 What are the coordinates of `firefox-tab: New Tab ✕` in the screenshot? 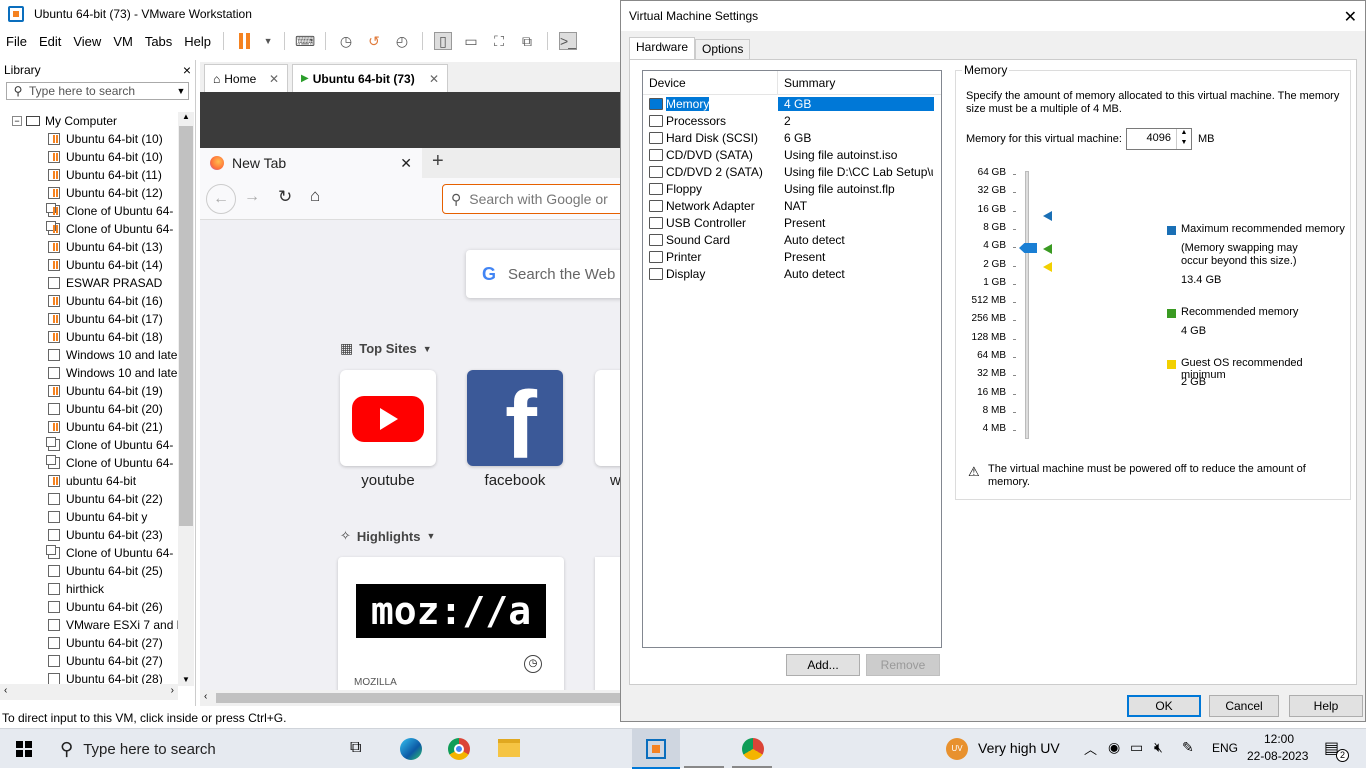 It's located at (311, 163).